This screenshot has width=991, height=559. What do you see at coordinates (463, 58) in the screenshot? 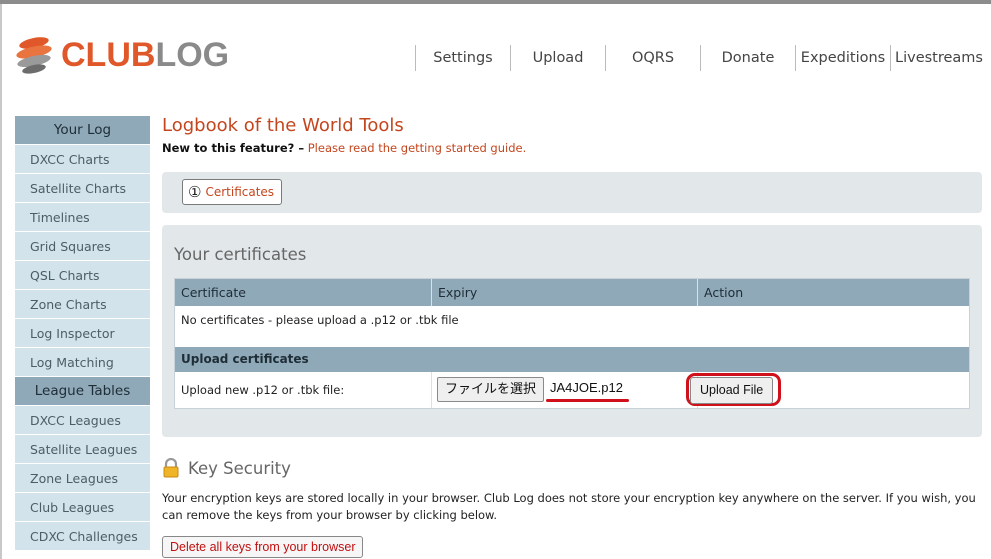
I see `nav-settings: Settings` at bounding box center [463, 58].